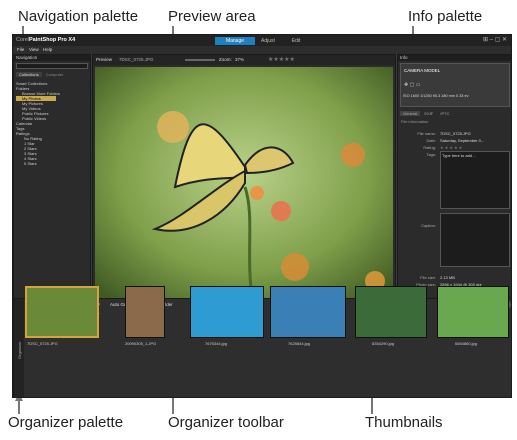  Describe the element at coordinates (429, 147) in the screenshot. I see `label-rating: Rating:` at that location.